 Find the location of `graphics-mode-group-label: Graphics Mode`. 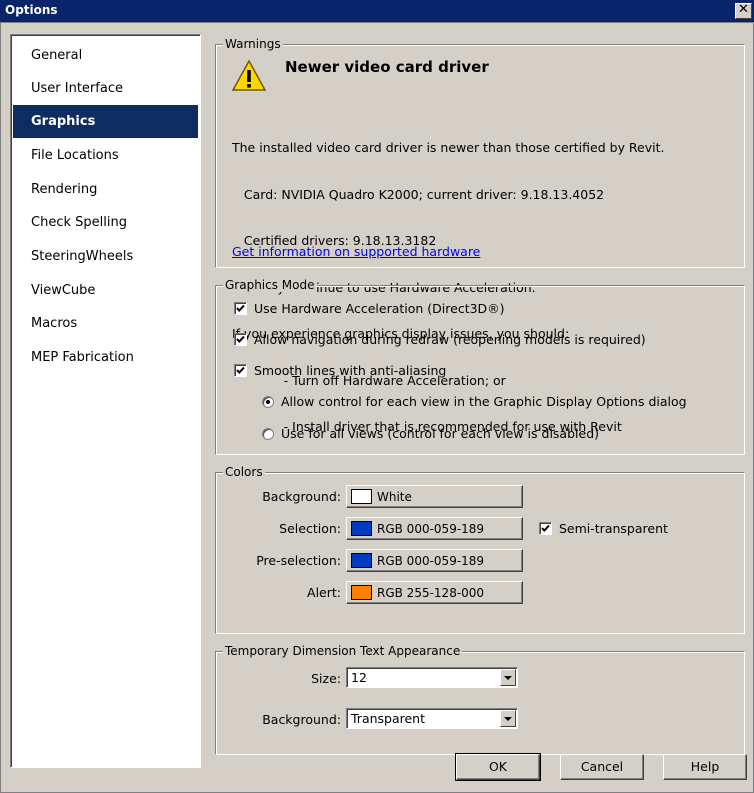

graphics-mode-group-label: Graphics Mode is located at coordinates (270, 285).